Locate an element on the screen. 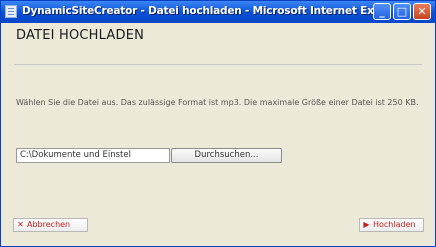 This screenshot has width=436, height=247. cancel-label: Abbrechen is located at coordinates (49, 224).